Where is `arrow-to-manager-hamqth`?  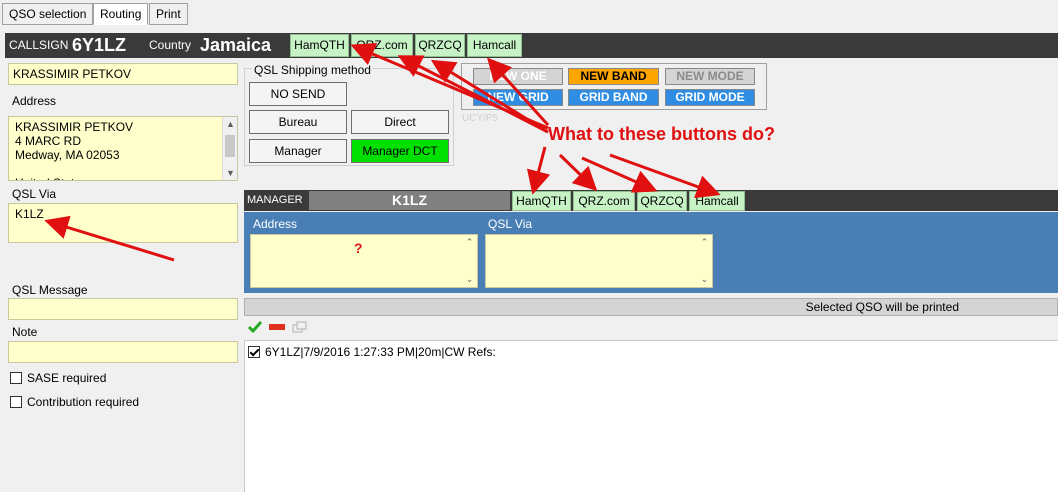
arrow-to-manager-hamqth is located at coordinates (538, 170).